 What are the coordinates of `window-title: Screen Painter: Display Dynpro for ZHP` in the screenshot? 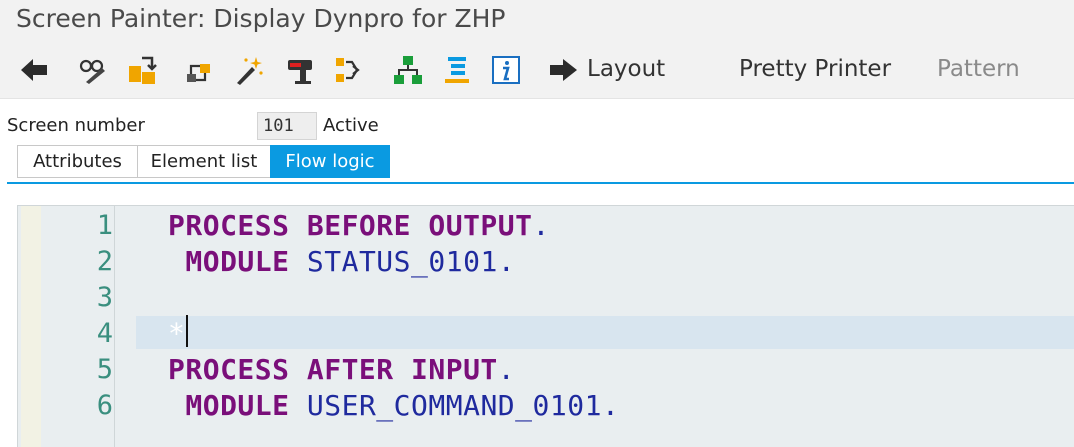 It's located at (261, 18).